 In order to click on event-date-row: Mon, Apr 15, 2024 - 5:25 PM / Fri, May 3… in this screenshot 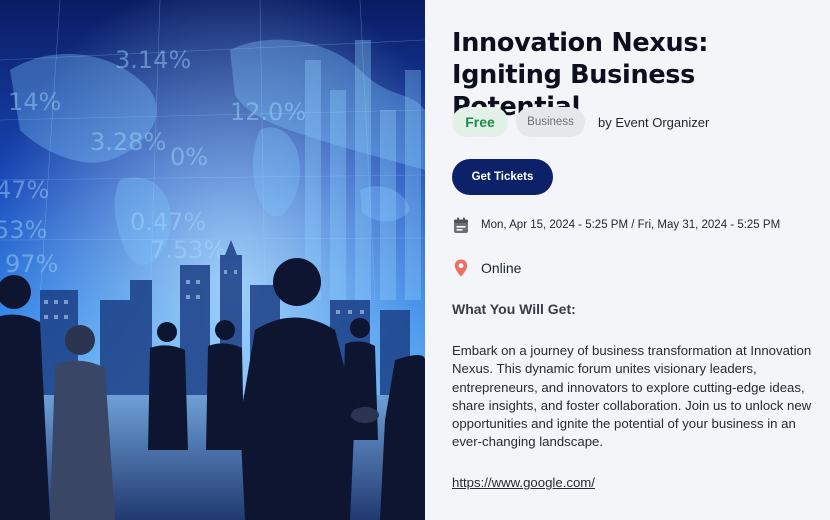, I will do `click(616, 225)`.